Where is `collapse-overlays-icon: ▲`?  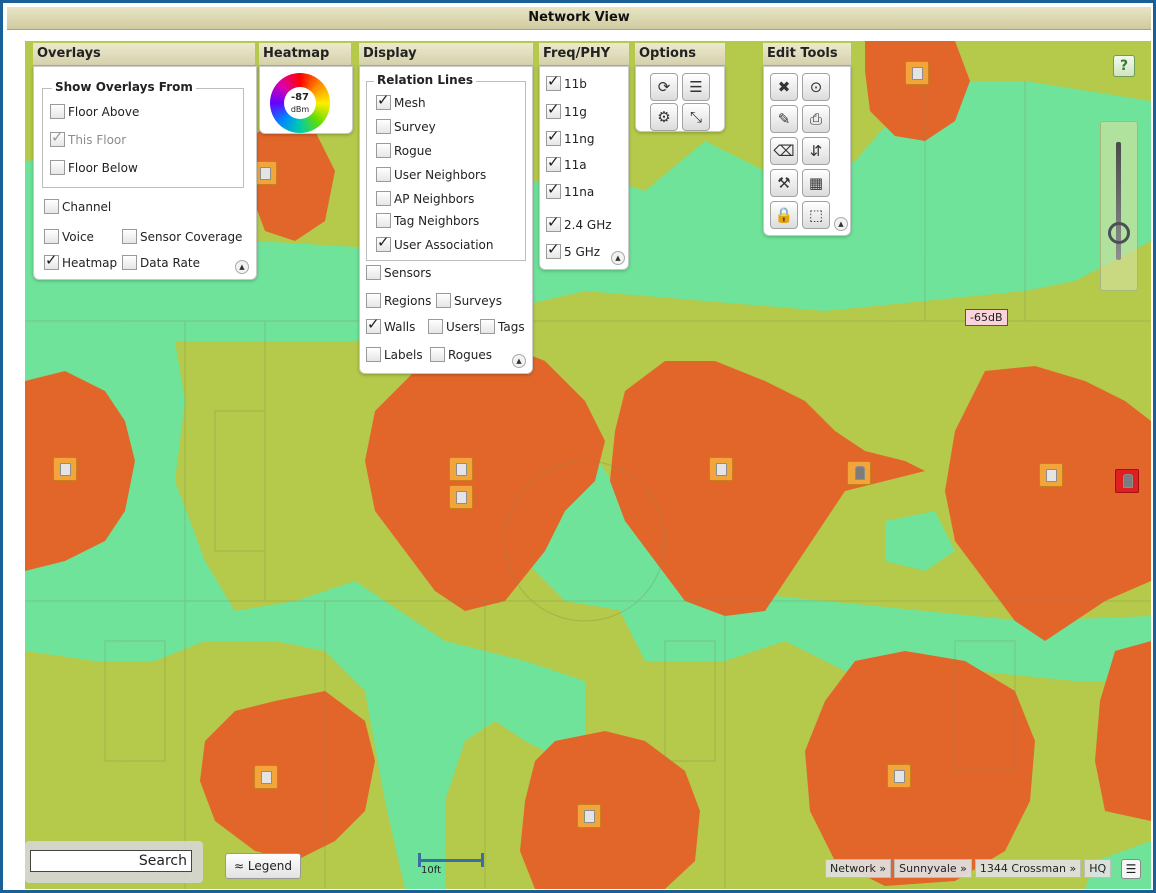
collapse-overlays-icon: ▲ is located at coordinates (242, 267).